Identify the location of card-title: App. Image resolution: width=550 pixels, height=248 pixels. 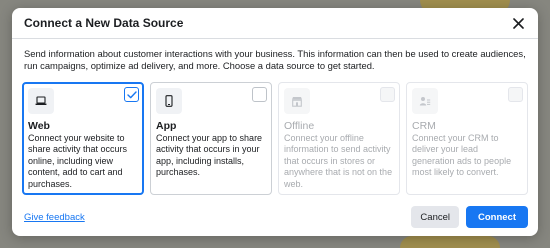
(166, 126).